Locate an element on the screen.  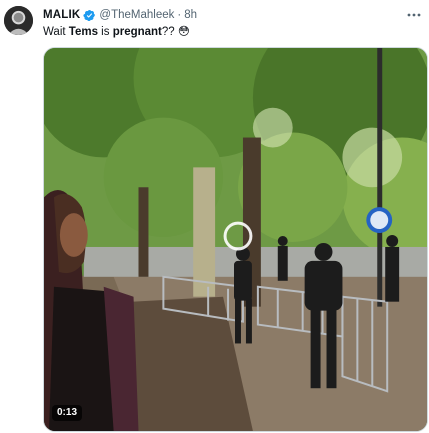
tweet-text: Wait Tems is pregnant?? 😳 is located at coordinates (116, 32).